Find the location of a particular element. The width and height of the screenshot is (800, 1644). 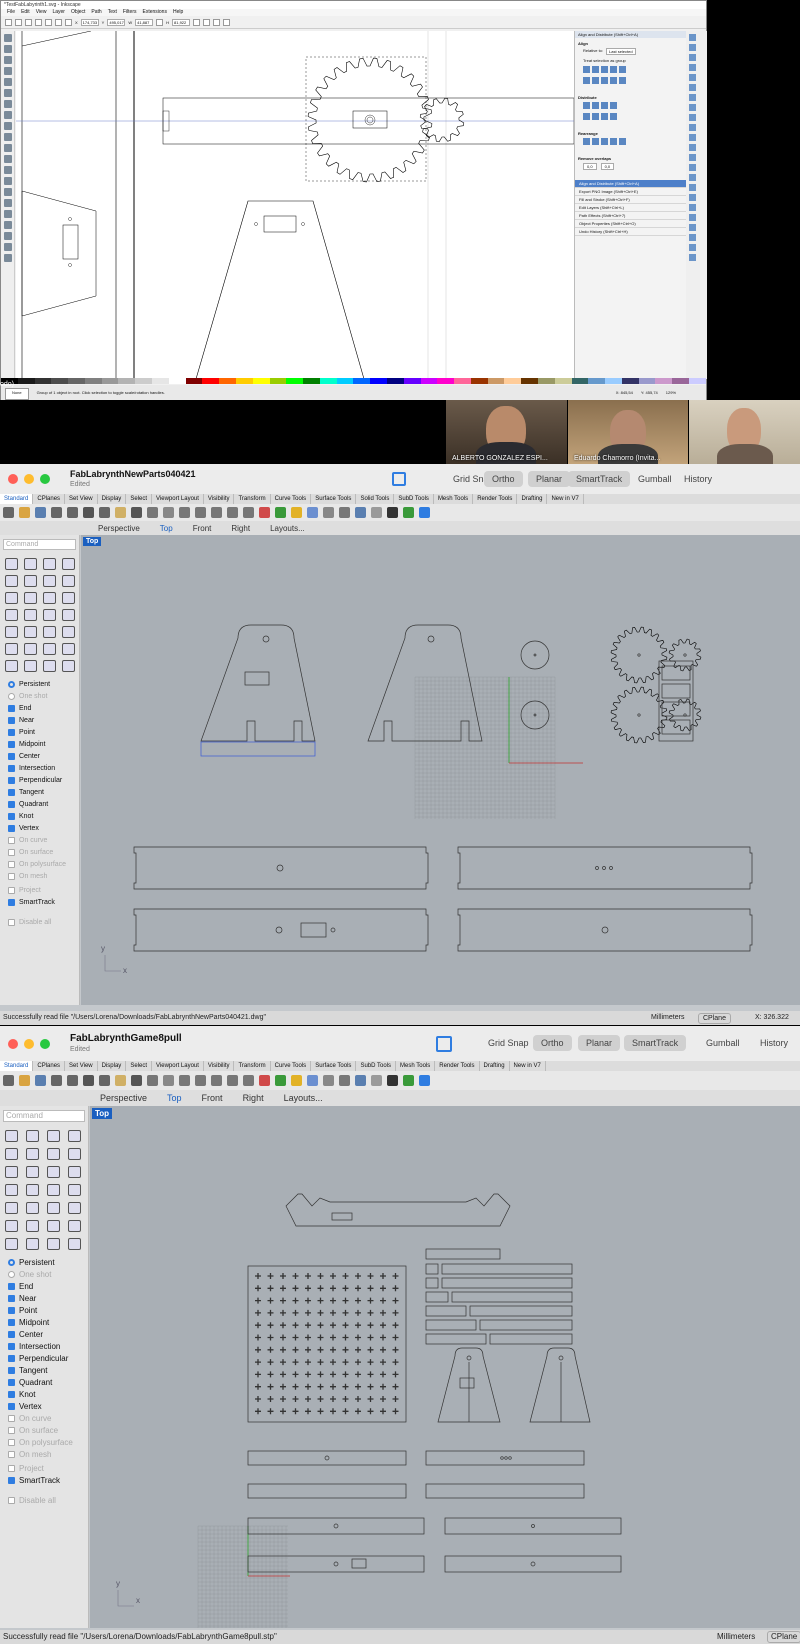

zoom-all-icon is located at coordinates (248, 512).